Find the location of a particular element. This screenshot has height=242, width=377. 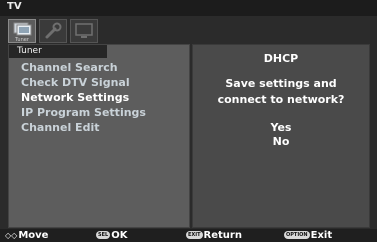

tab-screen is located at coordinates (84, 31).